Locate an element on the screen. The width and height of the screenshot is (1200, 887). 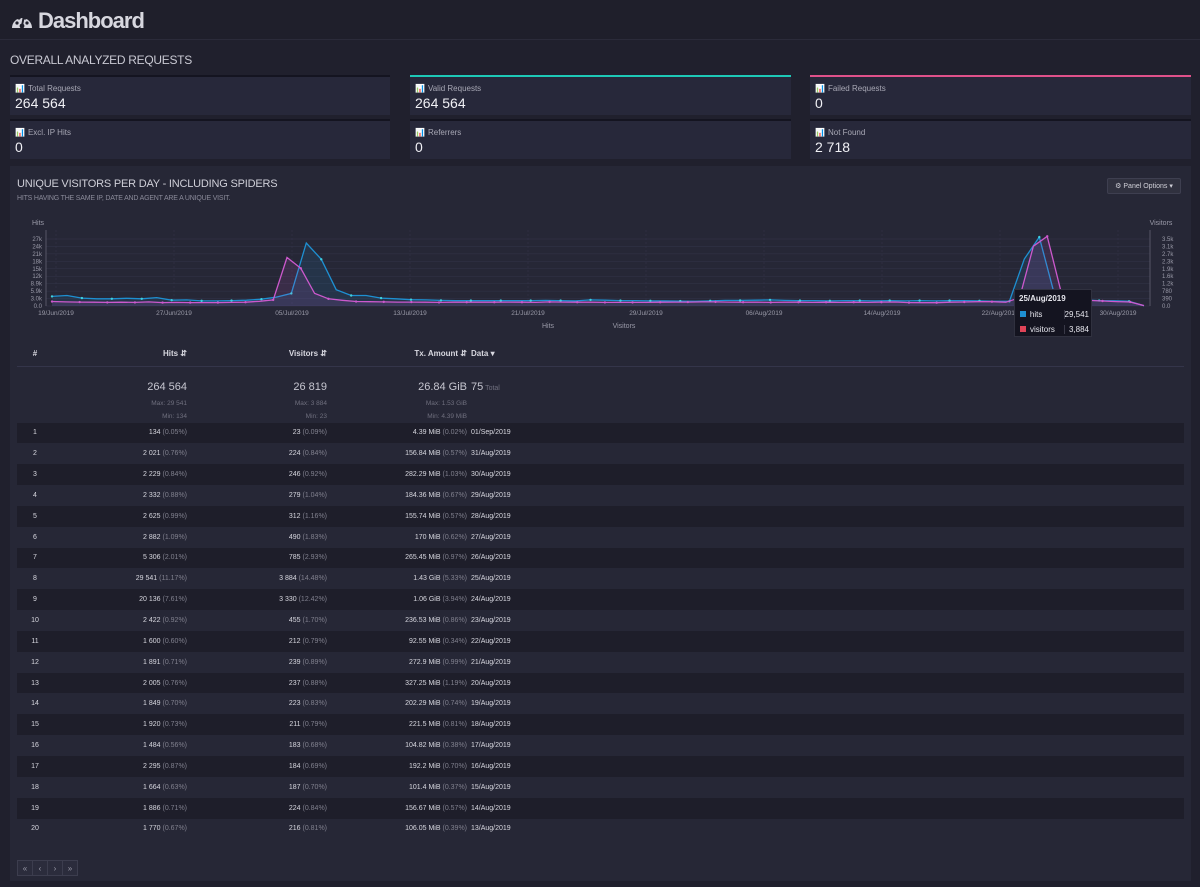
row-date-value: 17/Aug/2019 is located at coordinates (491, 746).